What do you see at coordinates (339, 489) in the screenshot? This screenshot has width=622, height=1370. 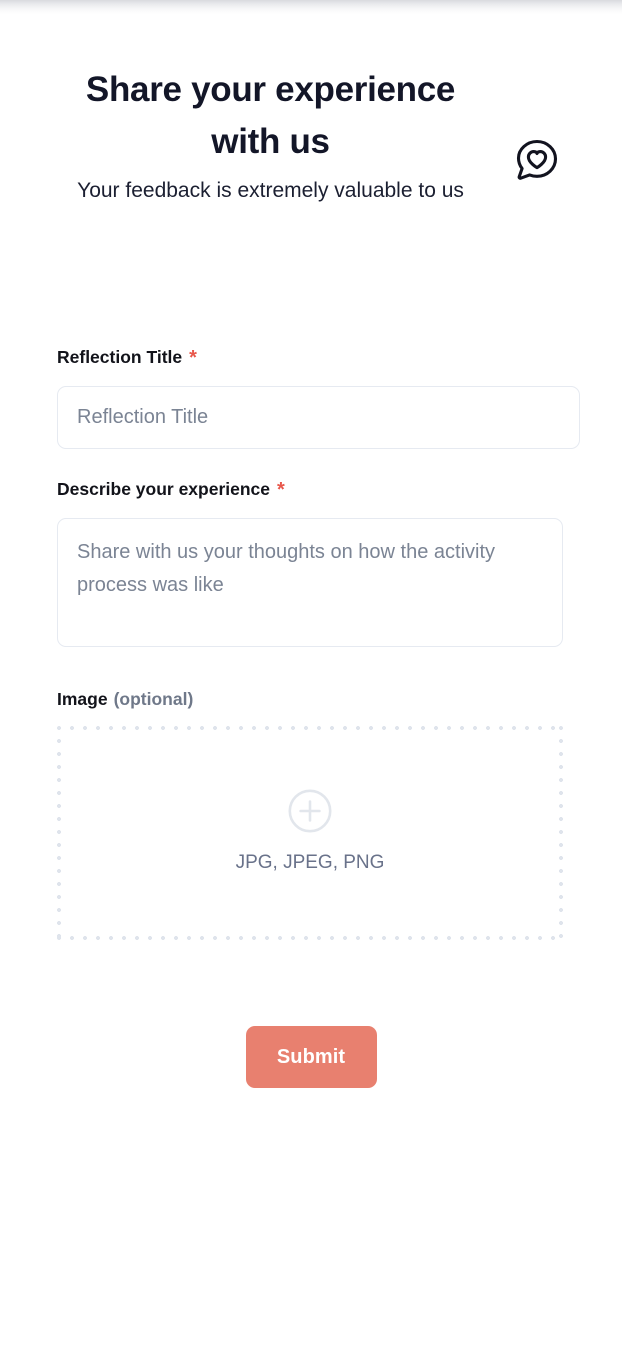 I see `describe-experience-label: Describe your experience *` at bounding box center [339, 489].